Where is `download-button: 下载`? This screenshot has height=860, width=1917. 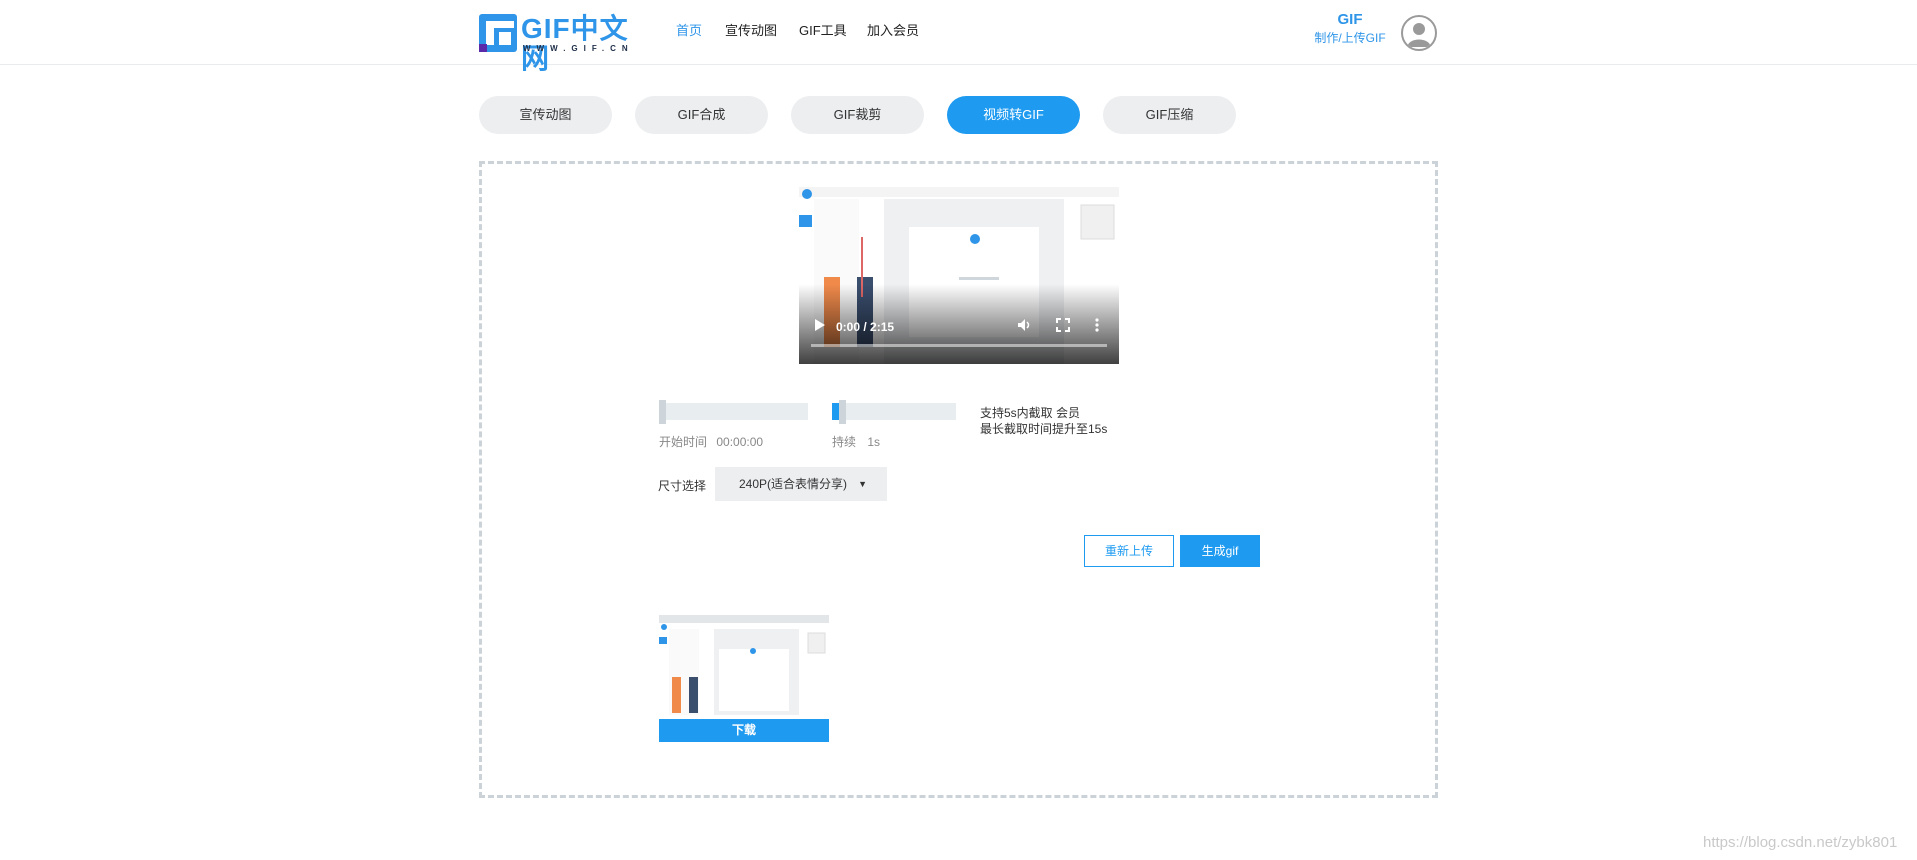 download-button: 下载 is located at coordinates (744, 730).